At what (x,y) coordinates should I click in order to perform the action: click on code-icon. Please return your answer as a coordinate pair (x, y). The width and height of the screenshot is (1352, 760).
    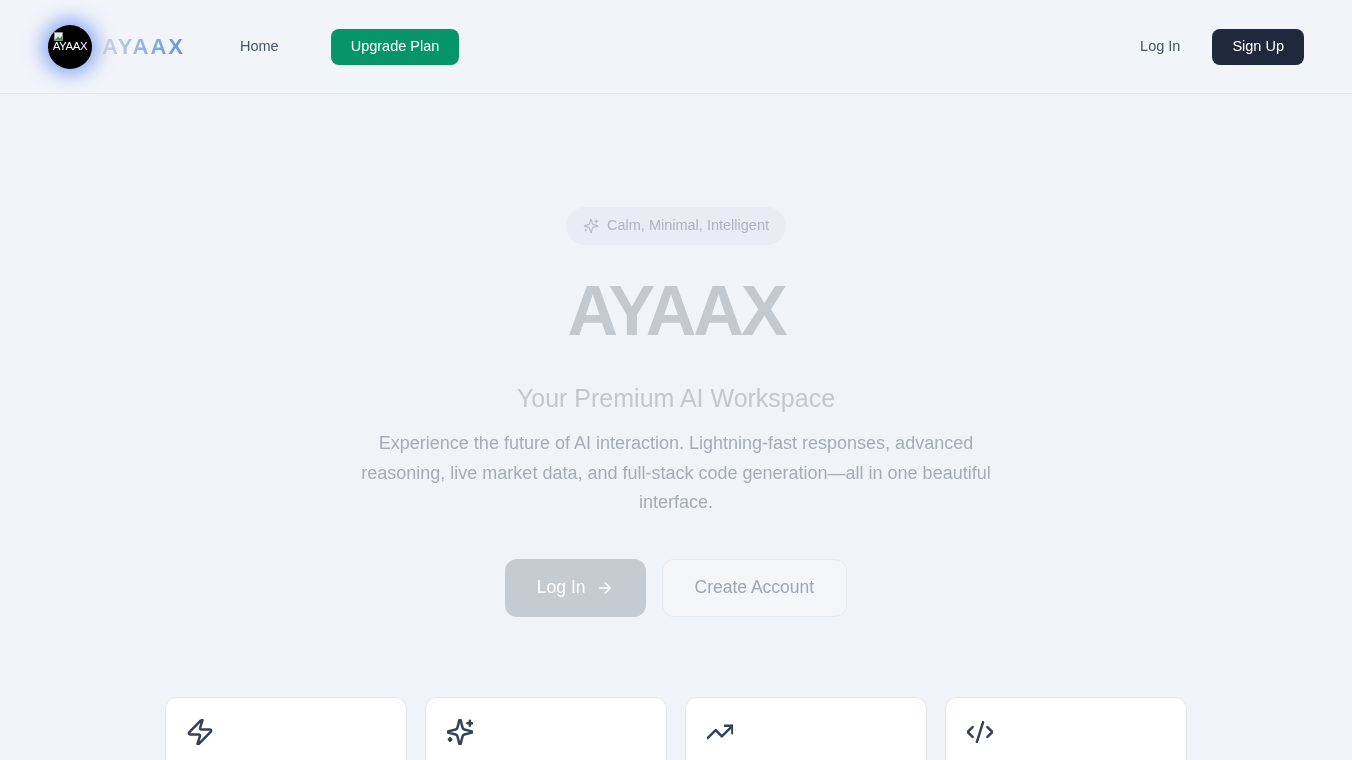
    Looking at the image, I should click on (980, 731).